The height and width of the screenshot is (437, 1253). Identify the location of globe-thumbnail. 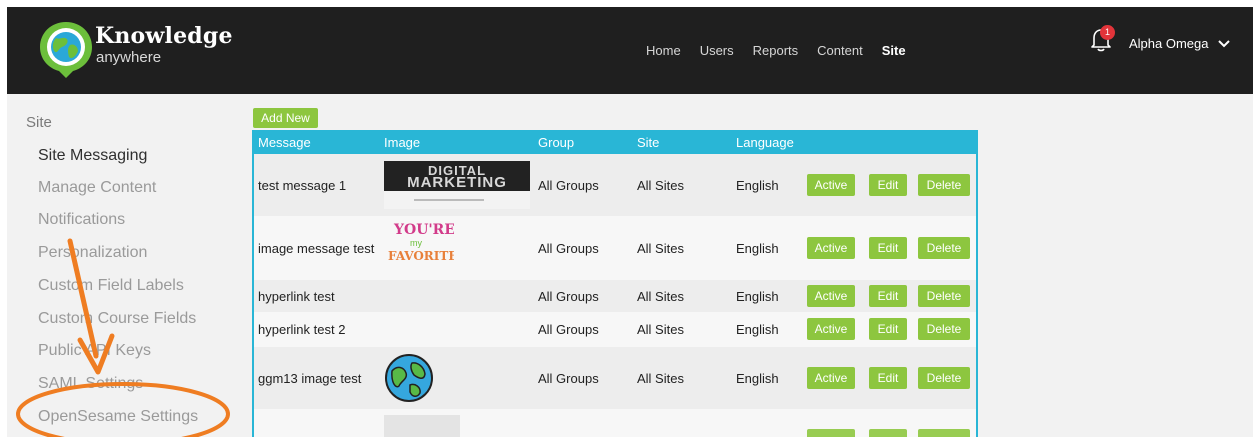
(409, 378).